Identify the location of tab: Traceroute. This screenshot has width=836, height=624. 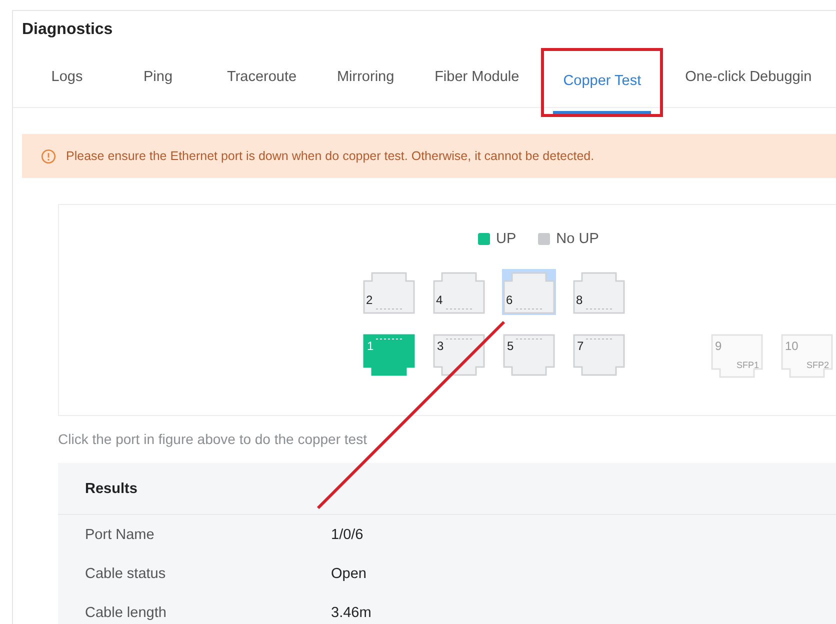
(262, 78).